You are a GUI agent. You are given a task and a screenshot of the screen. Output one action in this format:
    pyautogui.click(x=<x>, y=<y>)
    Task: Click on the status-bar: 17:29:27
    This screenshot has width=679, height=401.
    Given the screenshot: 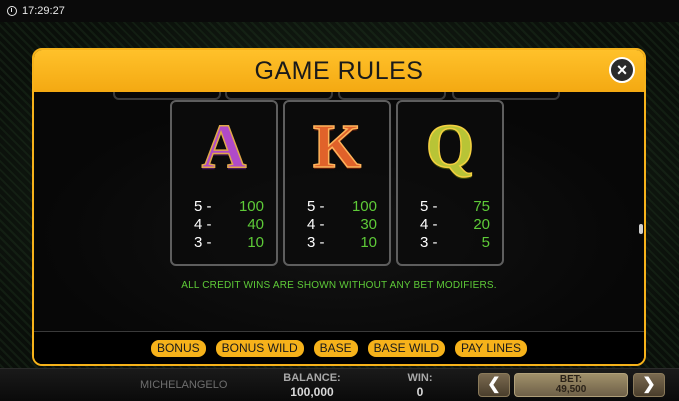 What is the action you would take?
    pyautogui.click(x=339, y=11)
    